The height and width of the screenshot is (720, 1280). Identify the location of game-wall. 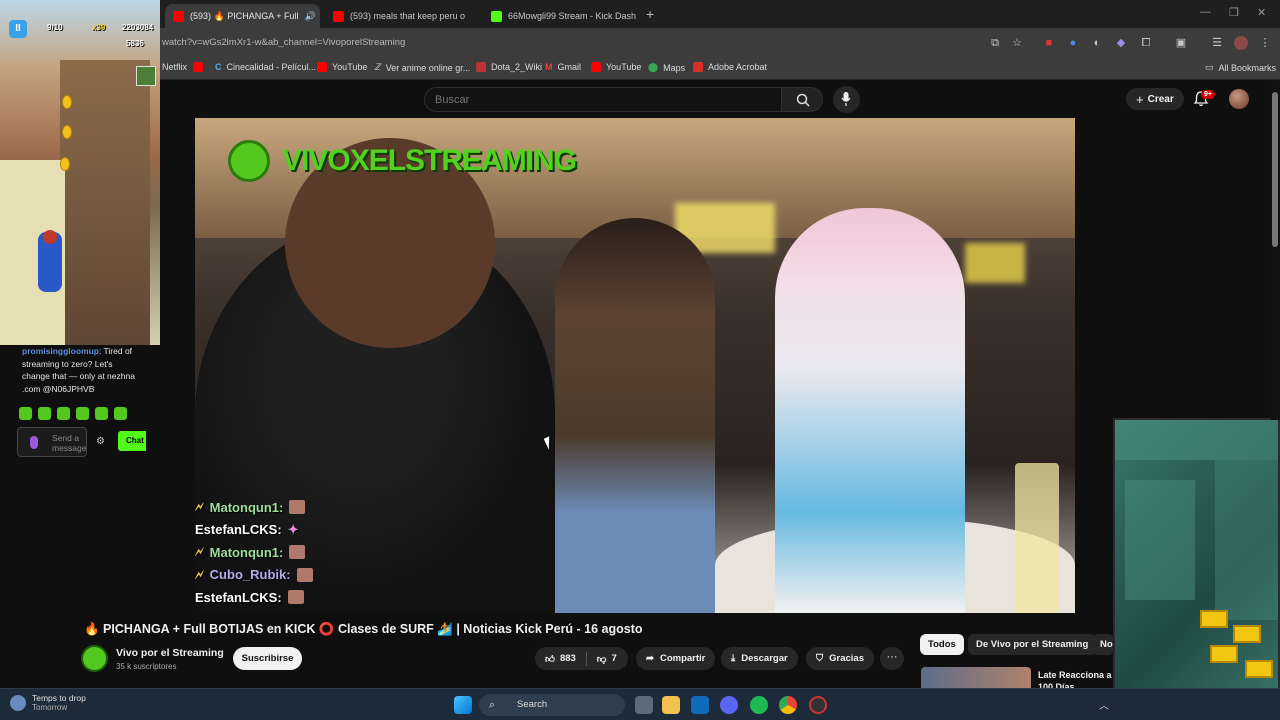
(1196, 440).